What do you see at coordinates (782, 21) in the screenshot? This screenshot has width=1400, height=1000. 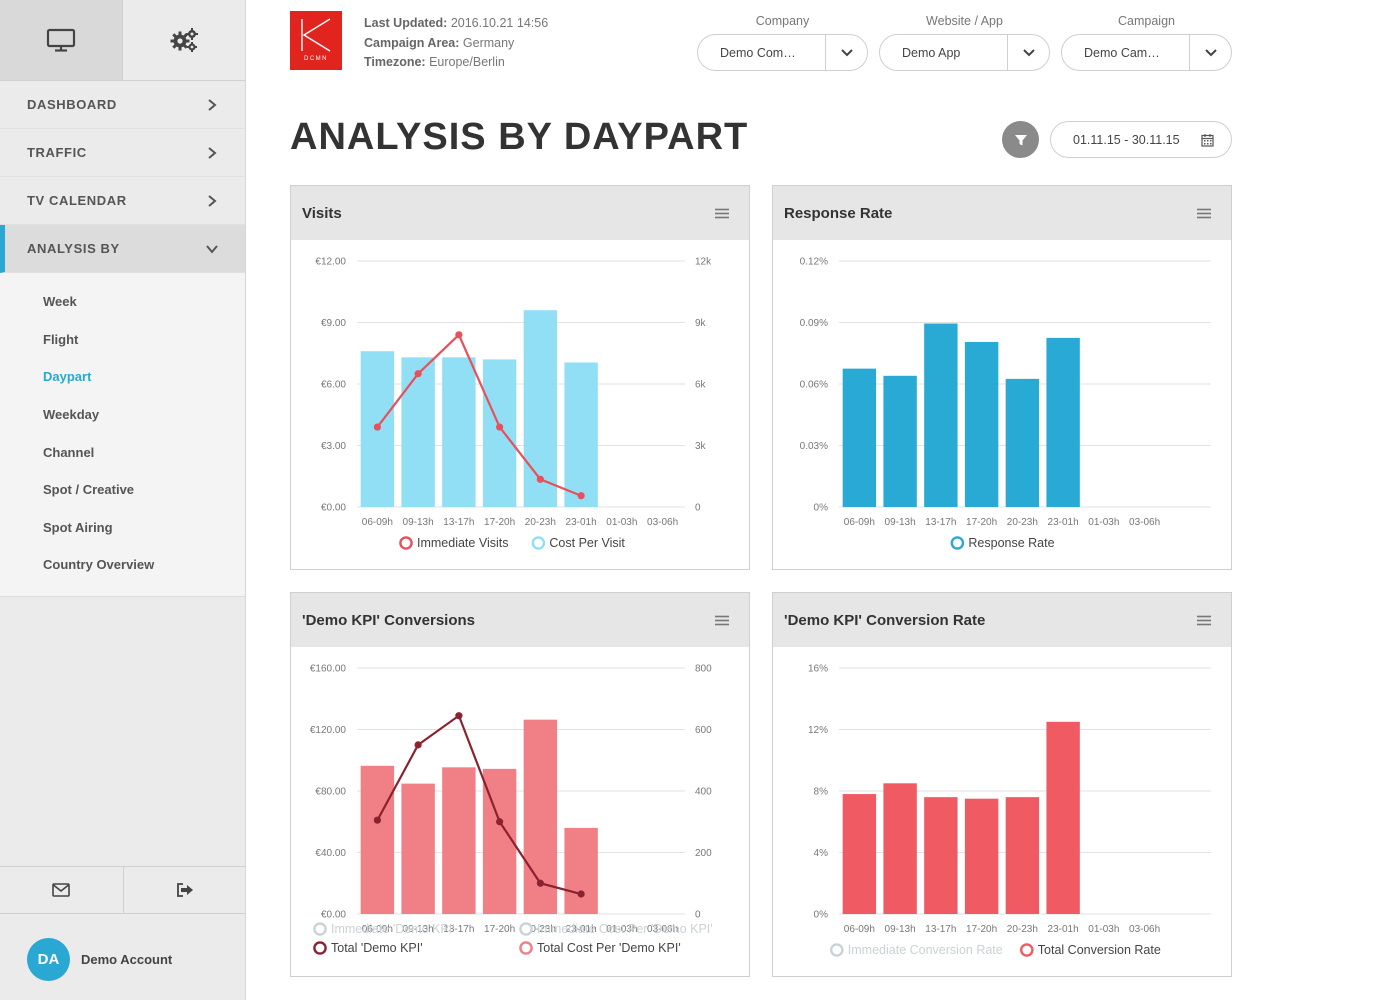 I see `company-label: Company` at bounding box center [782, 21].